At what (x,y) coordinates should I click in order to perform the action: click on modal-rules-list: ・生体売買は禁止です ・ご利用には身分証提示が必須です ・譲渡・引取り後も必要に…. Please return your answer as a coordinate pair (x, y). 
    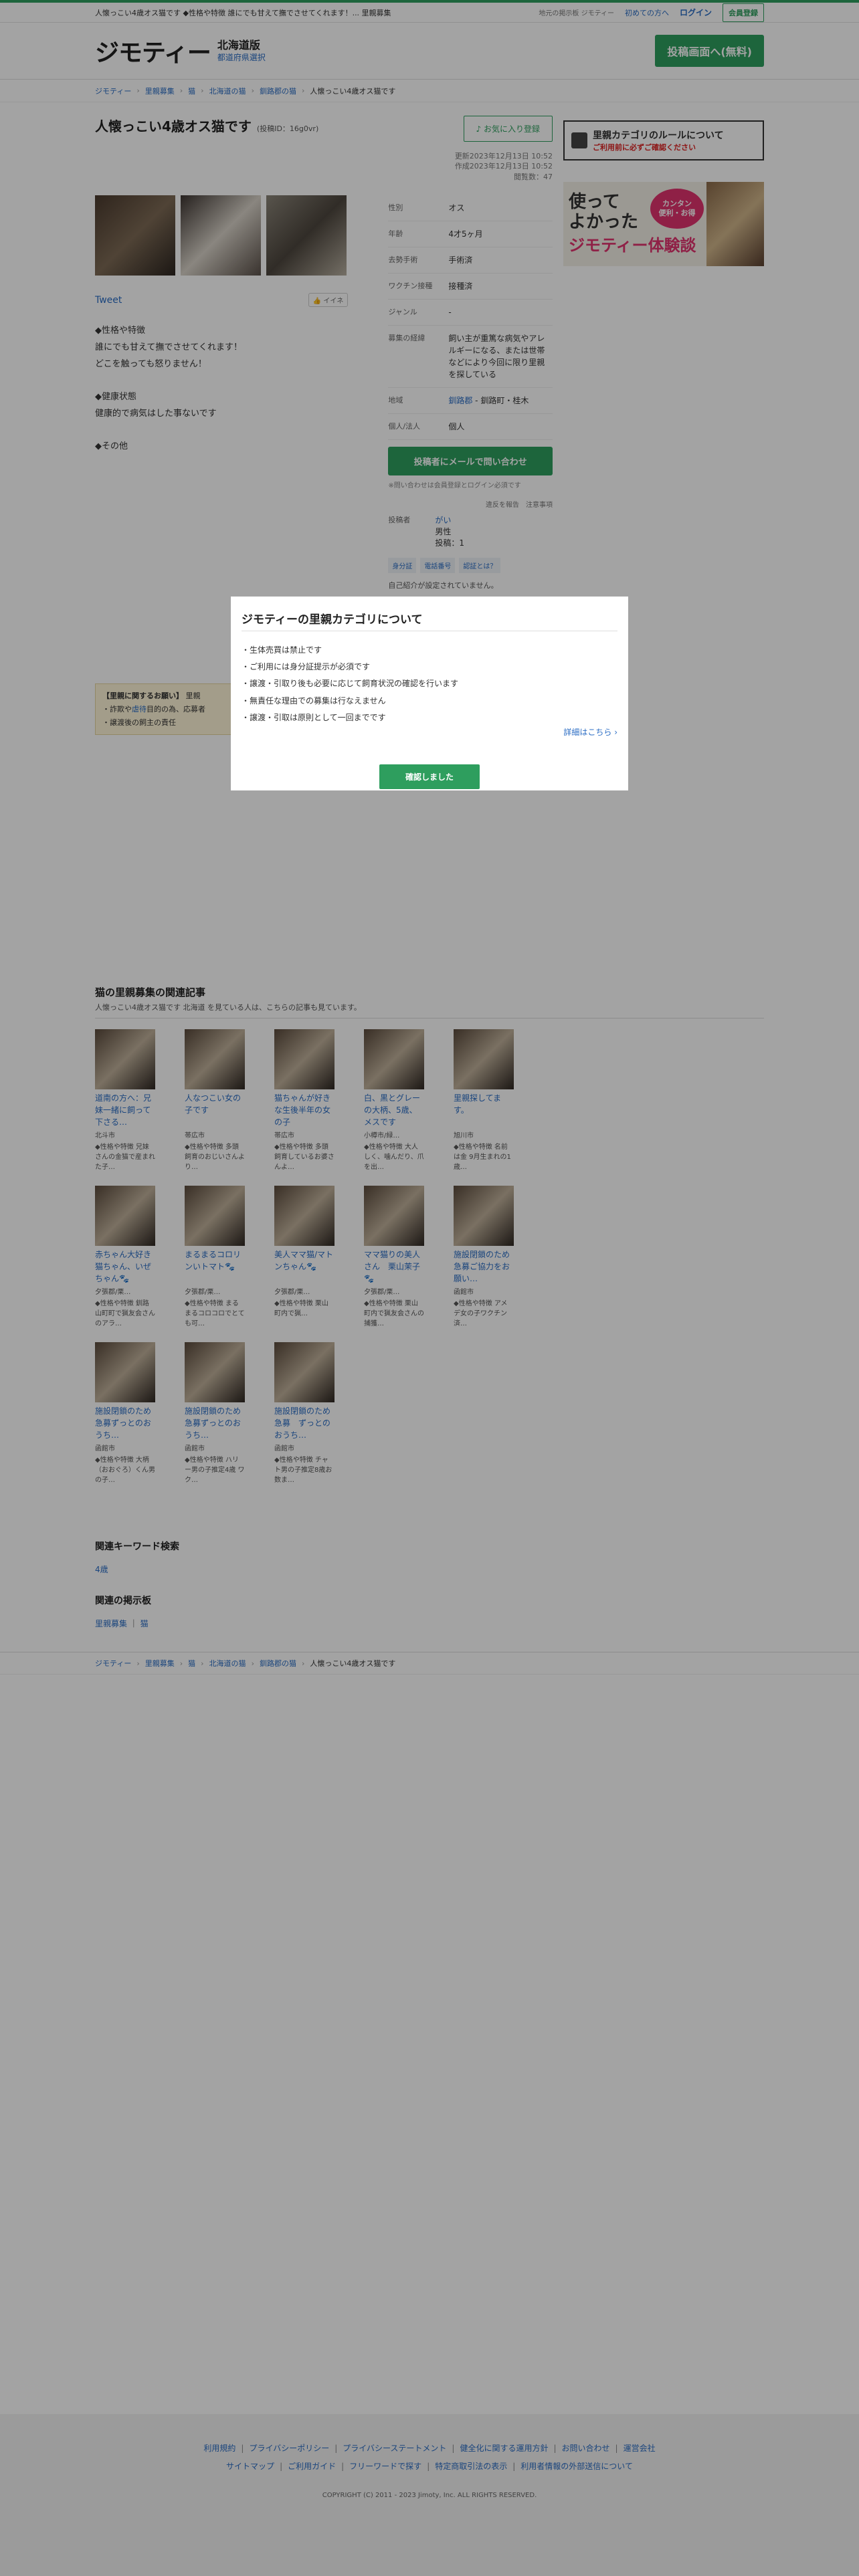
    Looking at the image, I should click on (351, 683).